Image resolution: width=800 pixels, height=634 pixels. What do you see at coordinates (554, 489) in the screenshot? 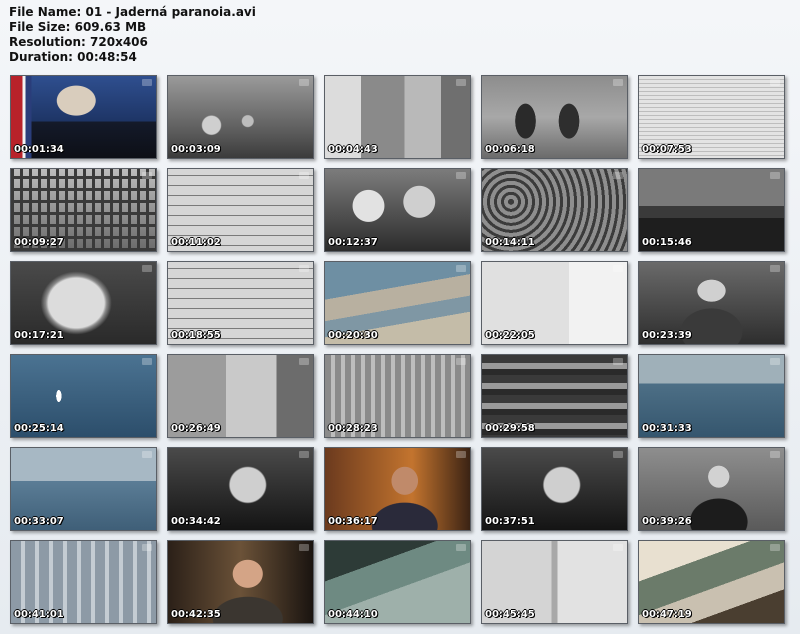
I see `video-thumbnail: 00:37:51` at bounding box center [554, 489].